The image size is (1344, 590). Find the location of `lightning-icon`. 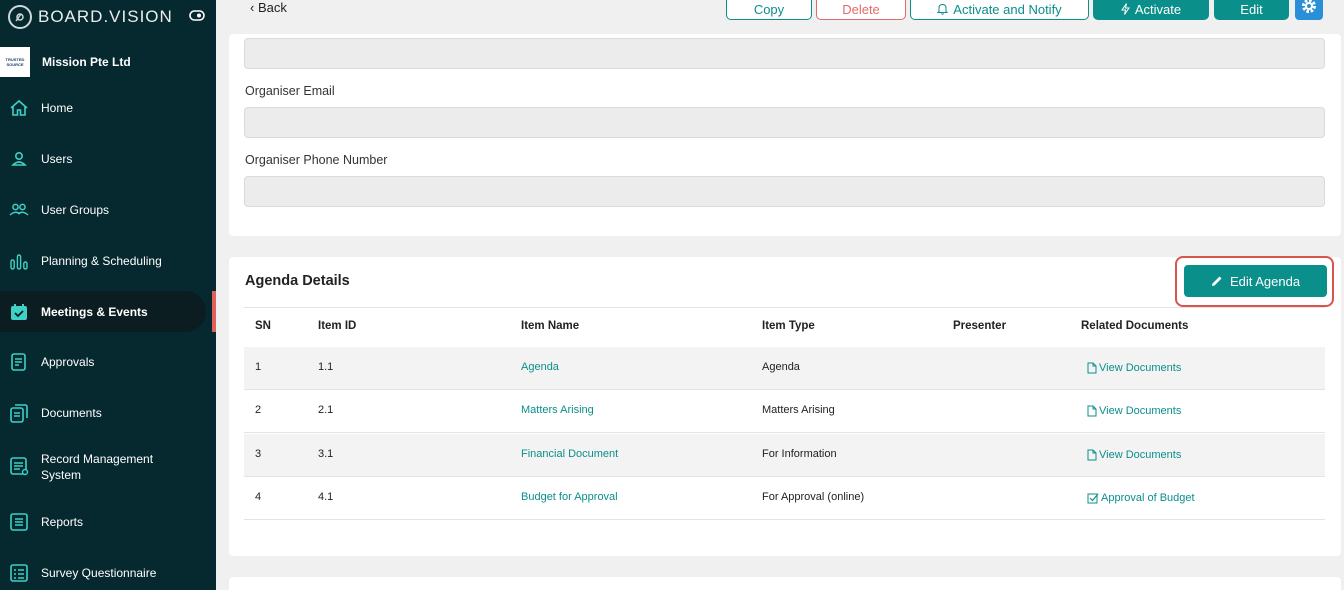

lightning-icon is located at coordinates (1125, 9).